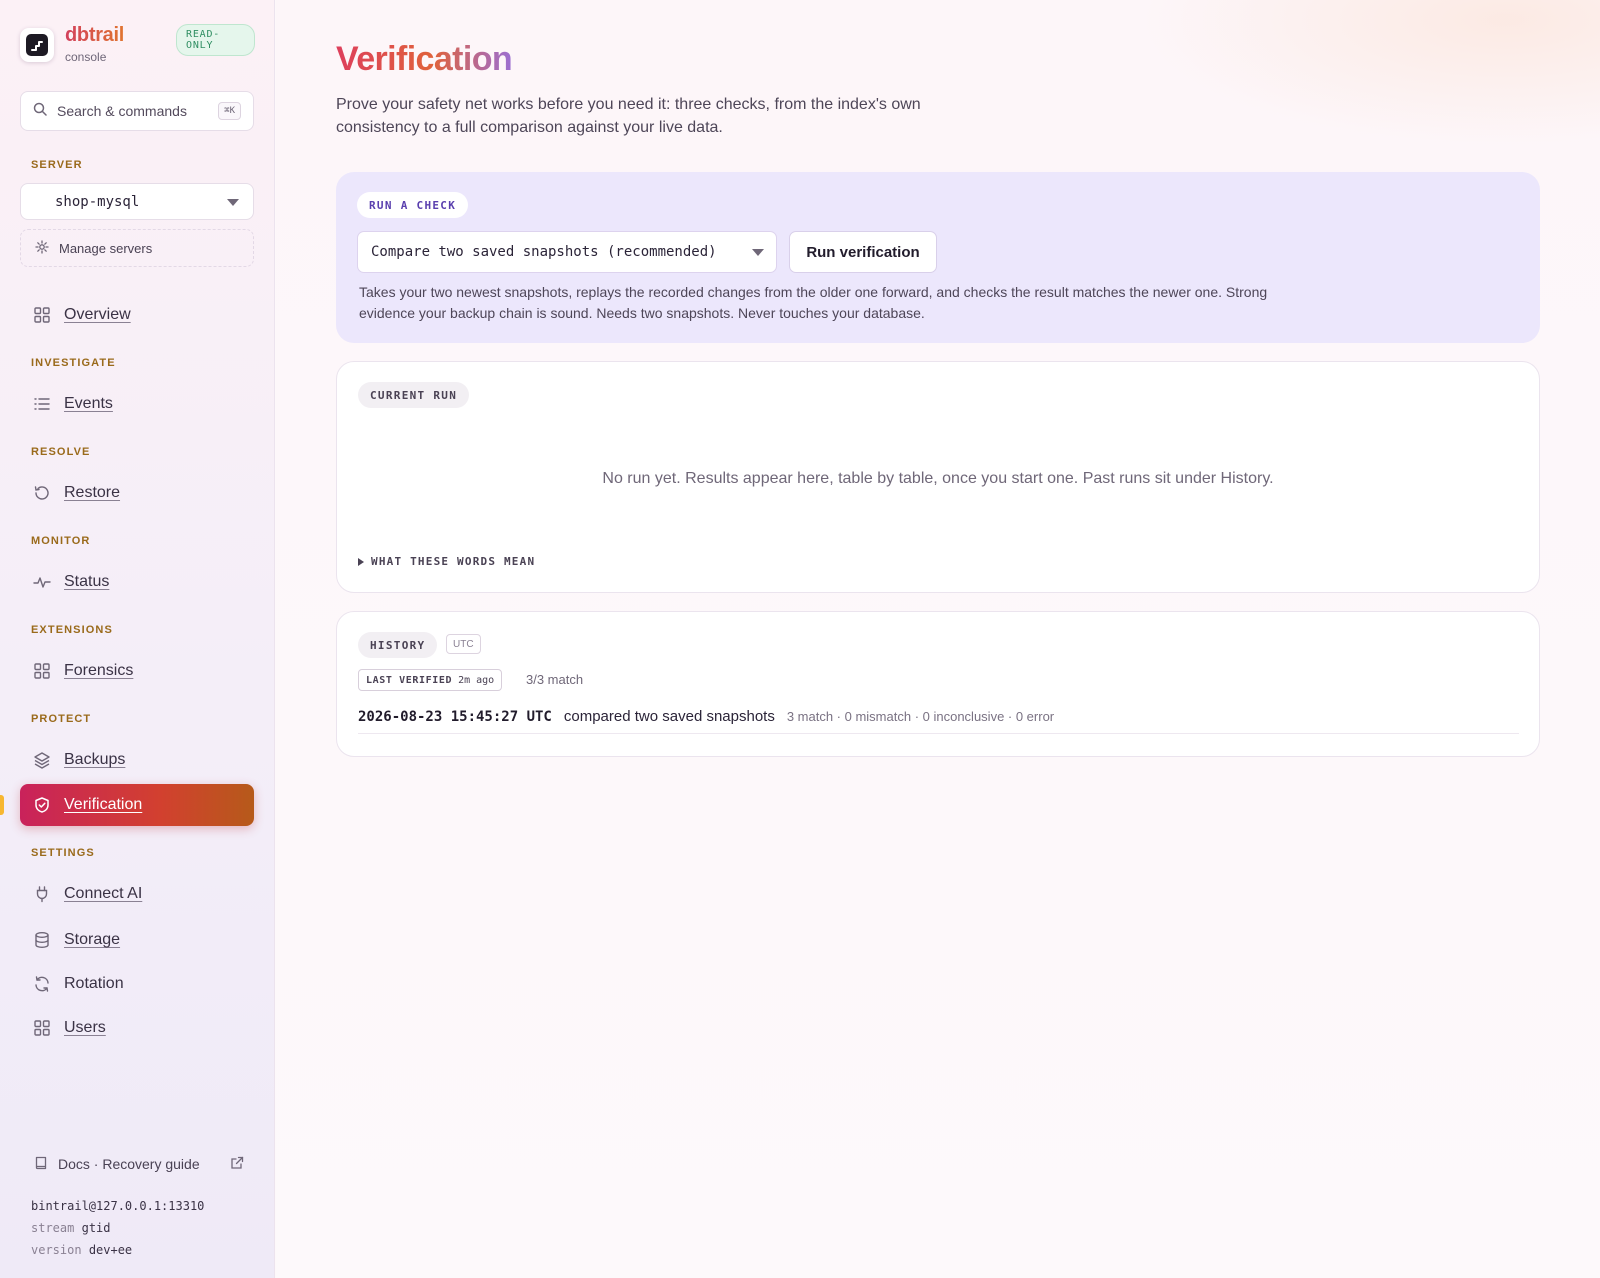 This screenshot has width=1600, height=1278. What do you see at coordinates (137, 671) in the screenshot?
I see `sidebar-item-forensics: Forensics` at bounding box center [137, 671].